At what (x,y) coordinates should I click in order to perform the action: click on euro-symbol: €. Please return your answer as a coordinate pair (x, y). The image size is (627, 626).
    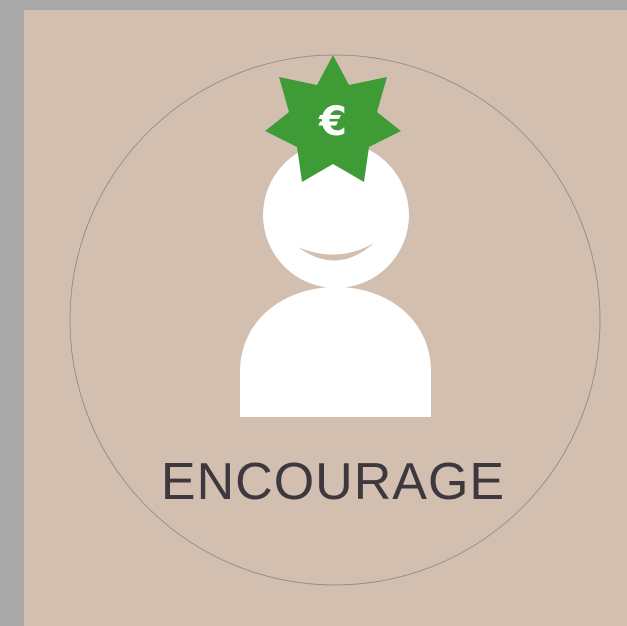
    Looking at the image, I should click on (332, 122).